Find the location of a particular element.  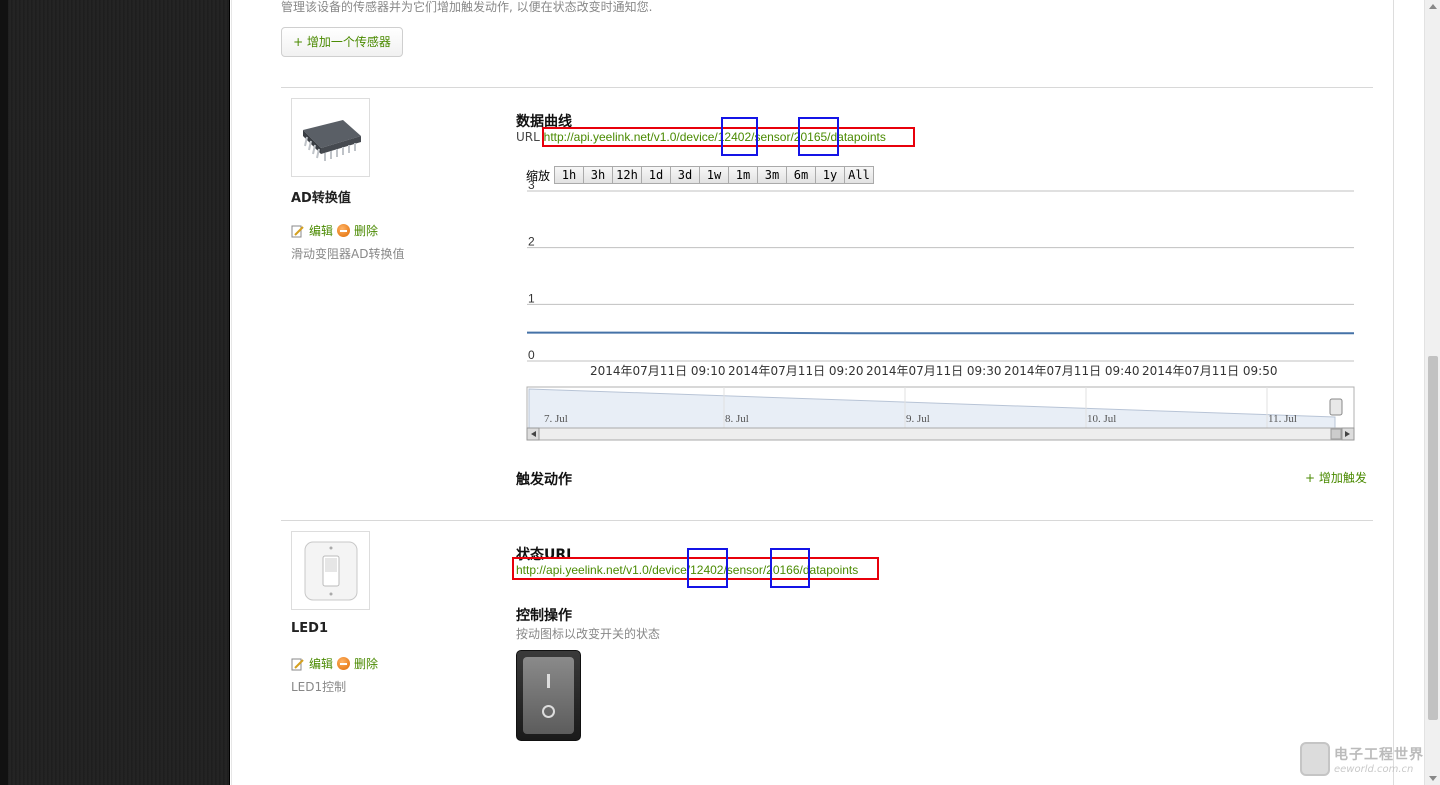

sensor-name: AD转换值 is located at coordinates (321, 198).